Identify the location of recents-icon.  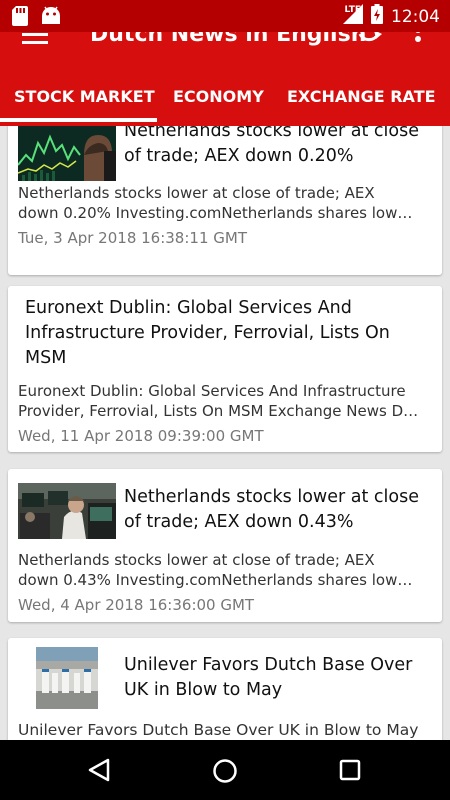
(350, 772).